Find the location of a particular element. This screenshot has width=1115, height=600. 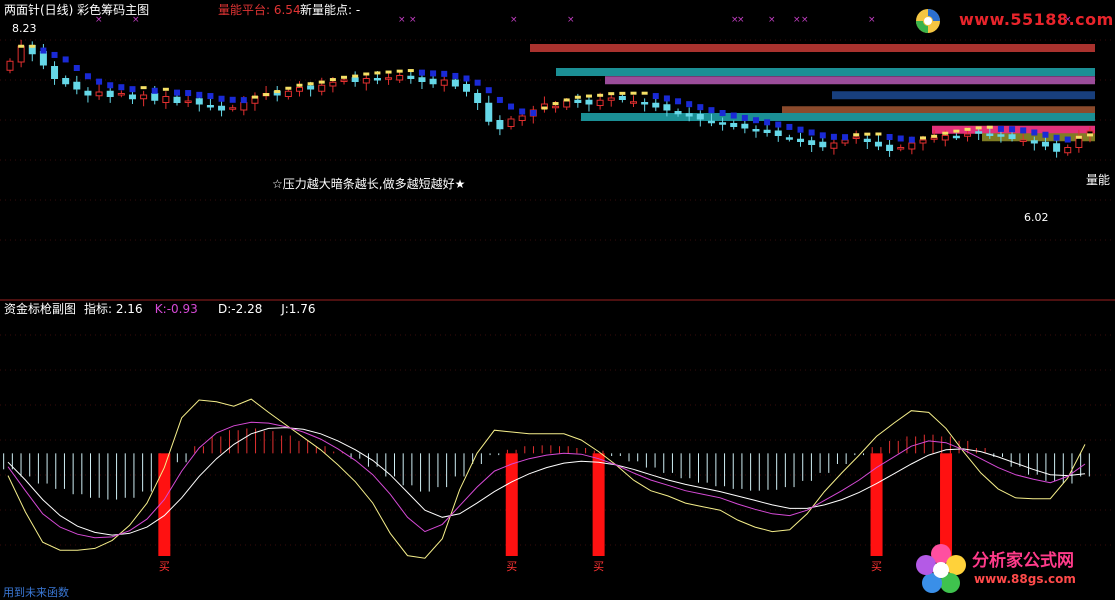

sub-readout-K: K:-0.93 is located at coordinates (176, 309).